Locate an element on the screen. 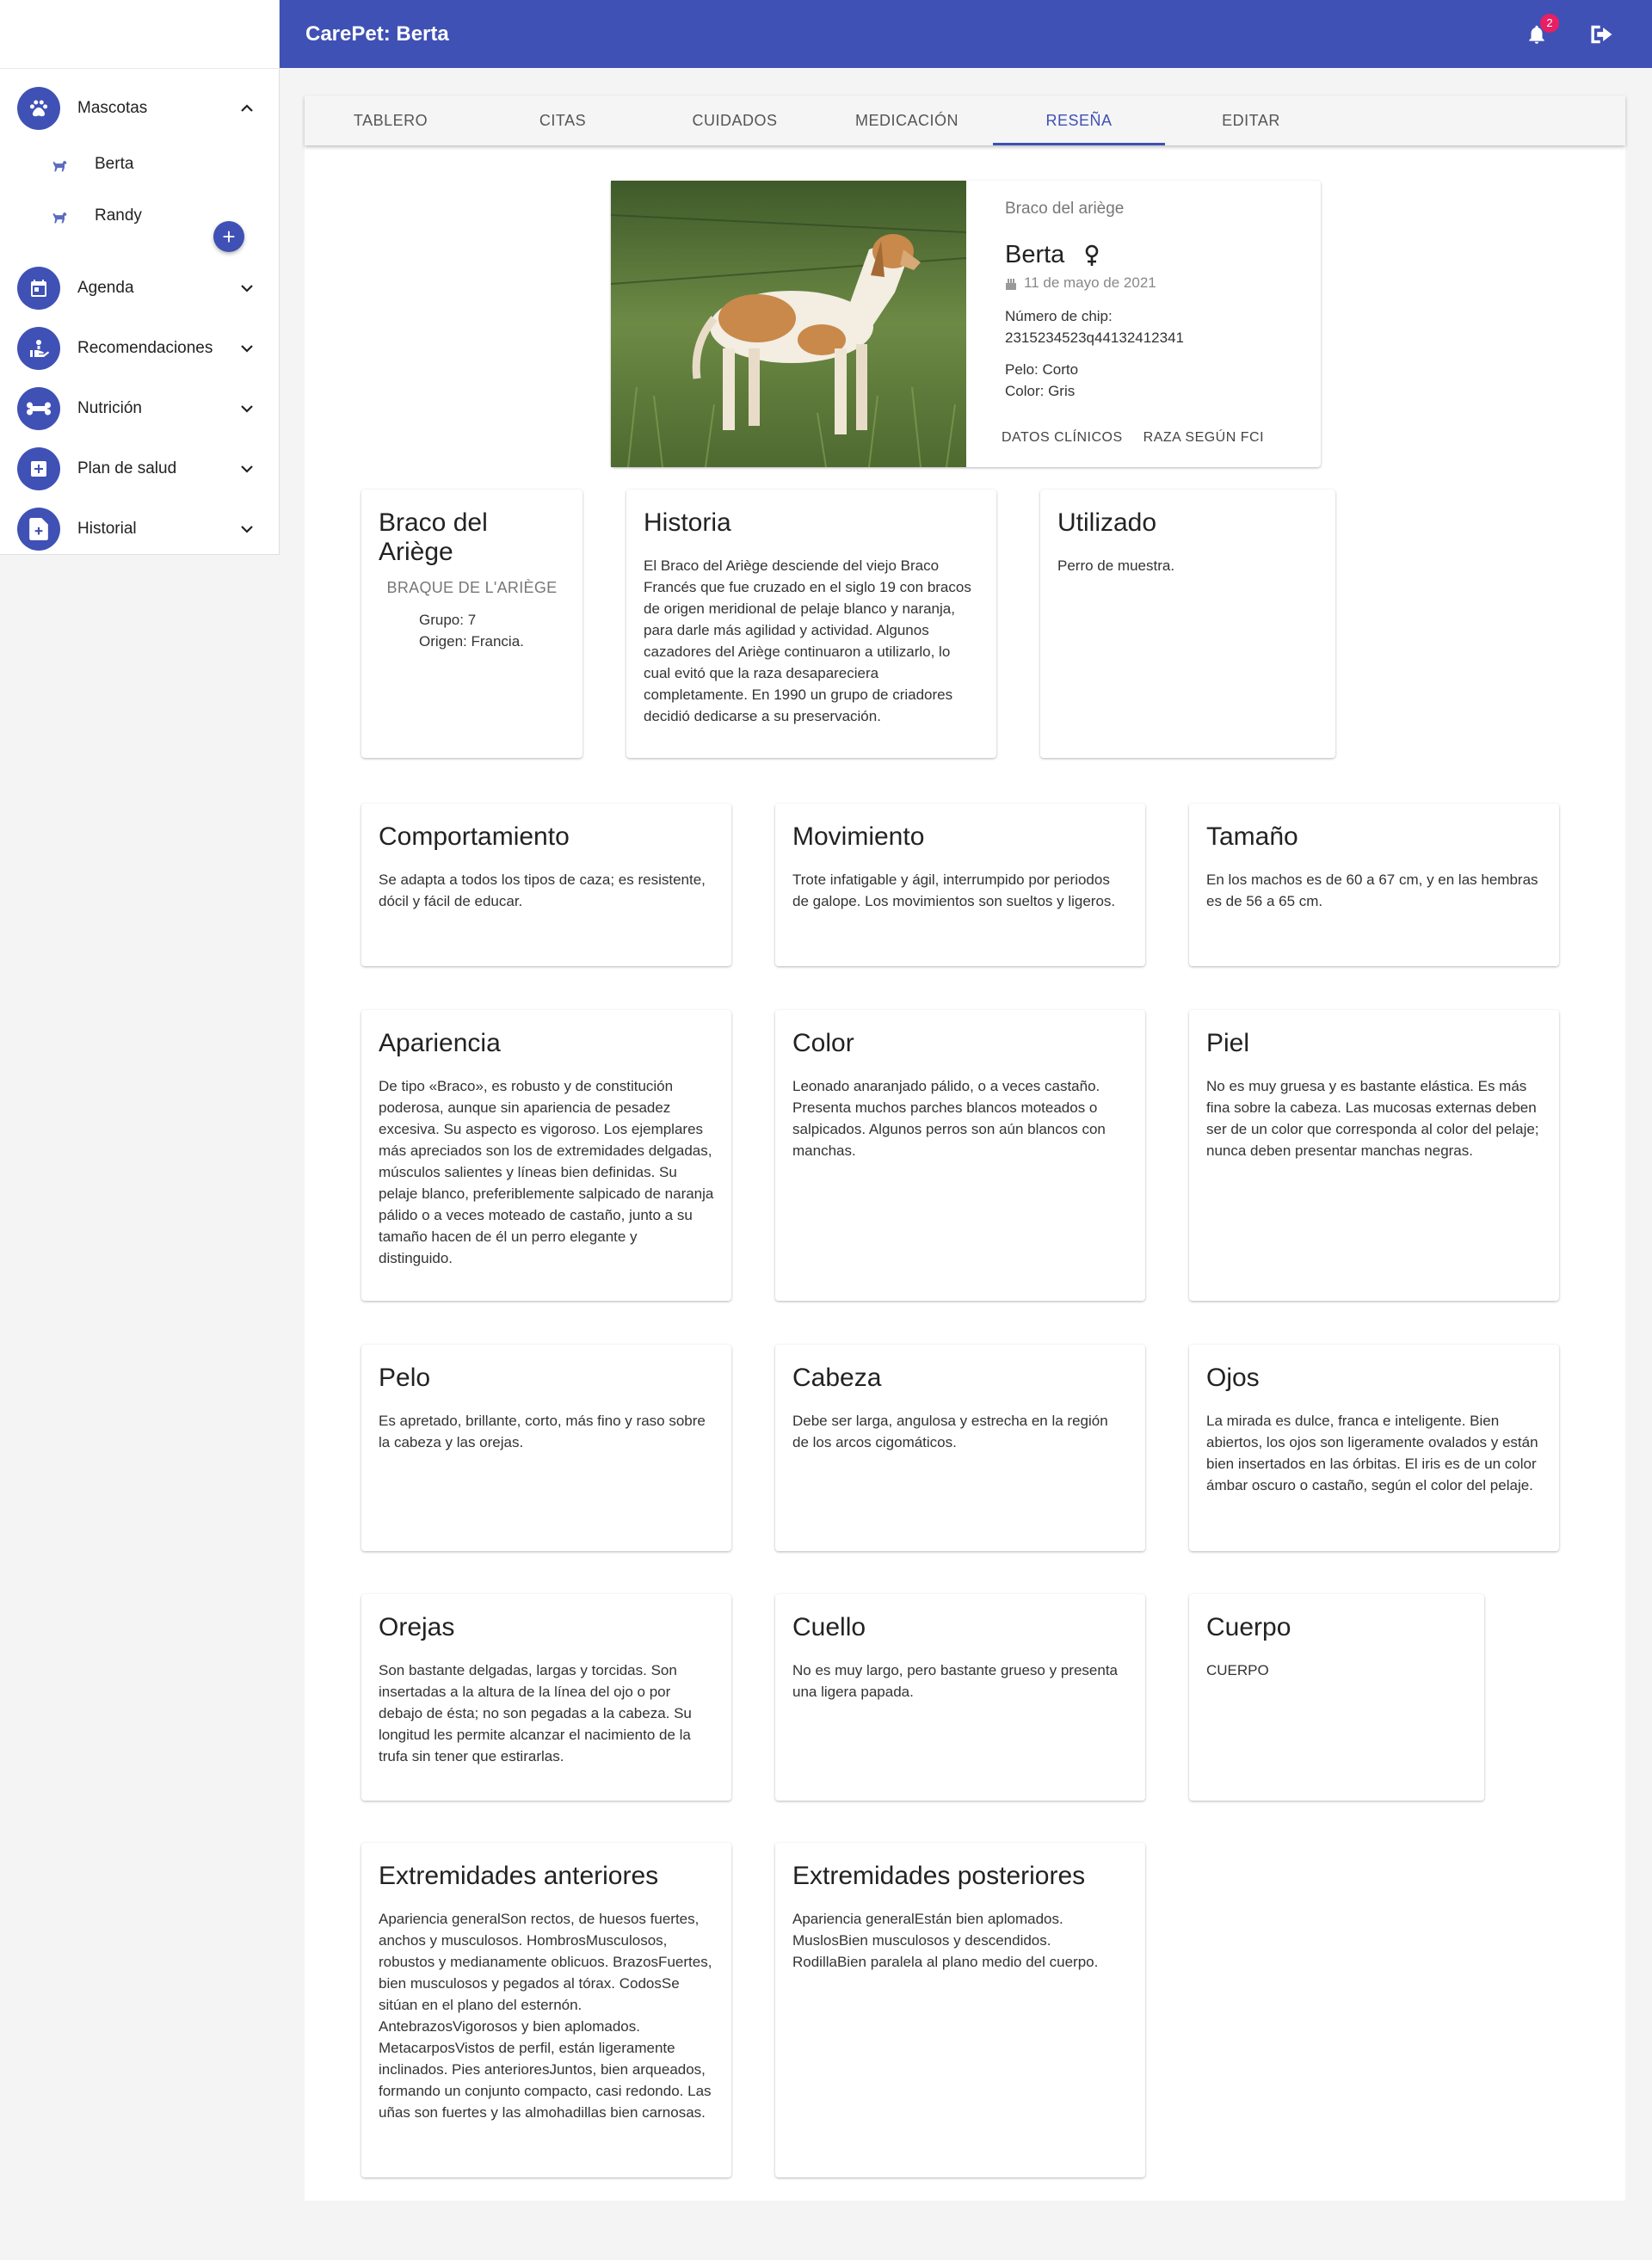  sidebar-item-label: Historial is located at coordinates (107, 529).